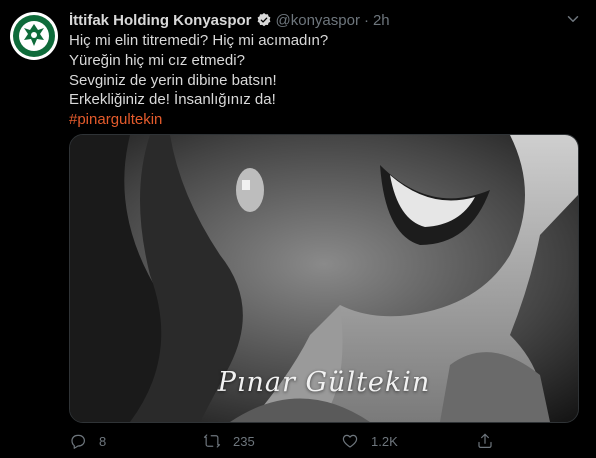 This screenshot has width=596, height=458. What do you see at coordinates (384, 441) in the screenshot?
I see `like-count: 1.2K` at bounding box center [384, 441].